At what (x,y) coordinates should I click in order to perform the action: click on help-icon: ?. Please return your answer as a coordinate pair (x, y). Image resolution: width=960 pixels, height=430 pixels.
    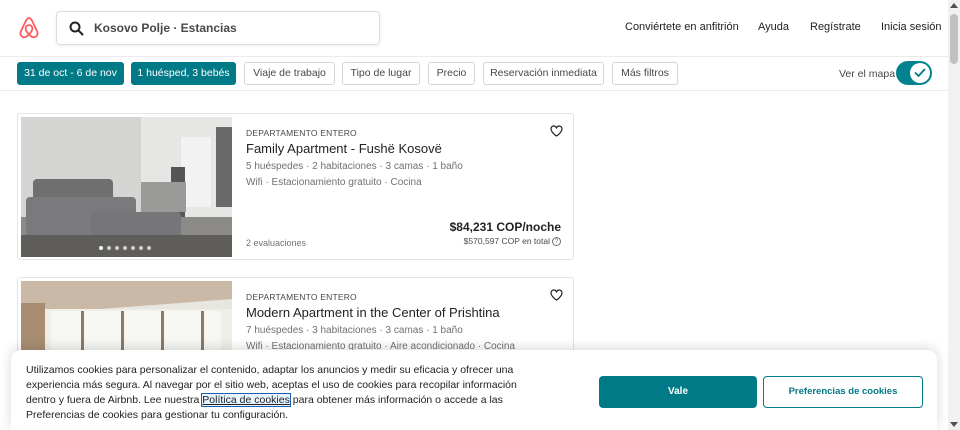
    Looking at the image, I should click on (556, 241).